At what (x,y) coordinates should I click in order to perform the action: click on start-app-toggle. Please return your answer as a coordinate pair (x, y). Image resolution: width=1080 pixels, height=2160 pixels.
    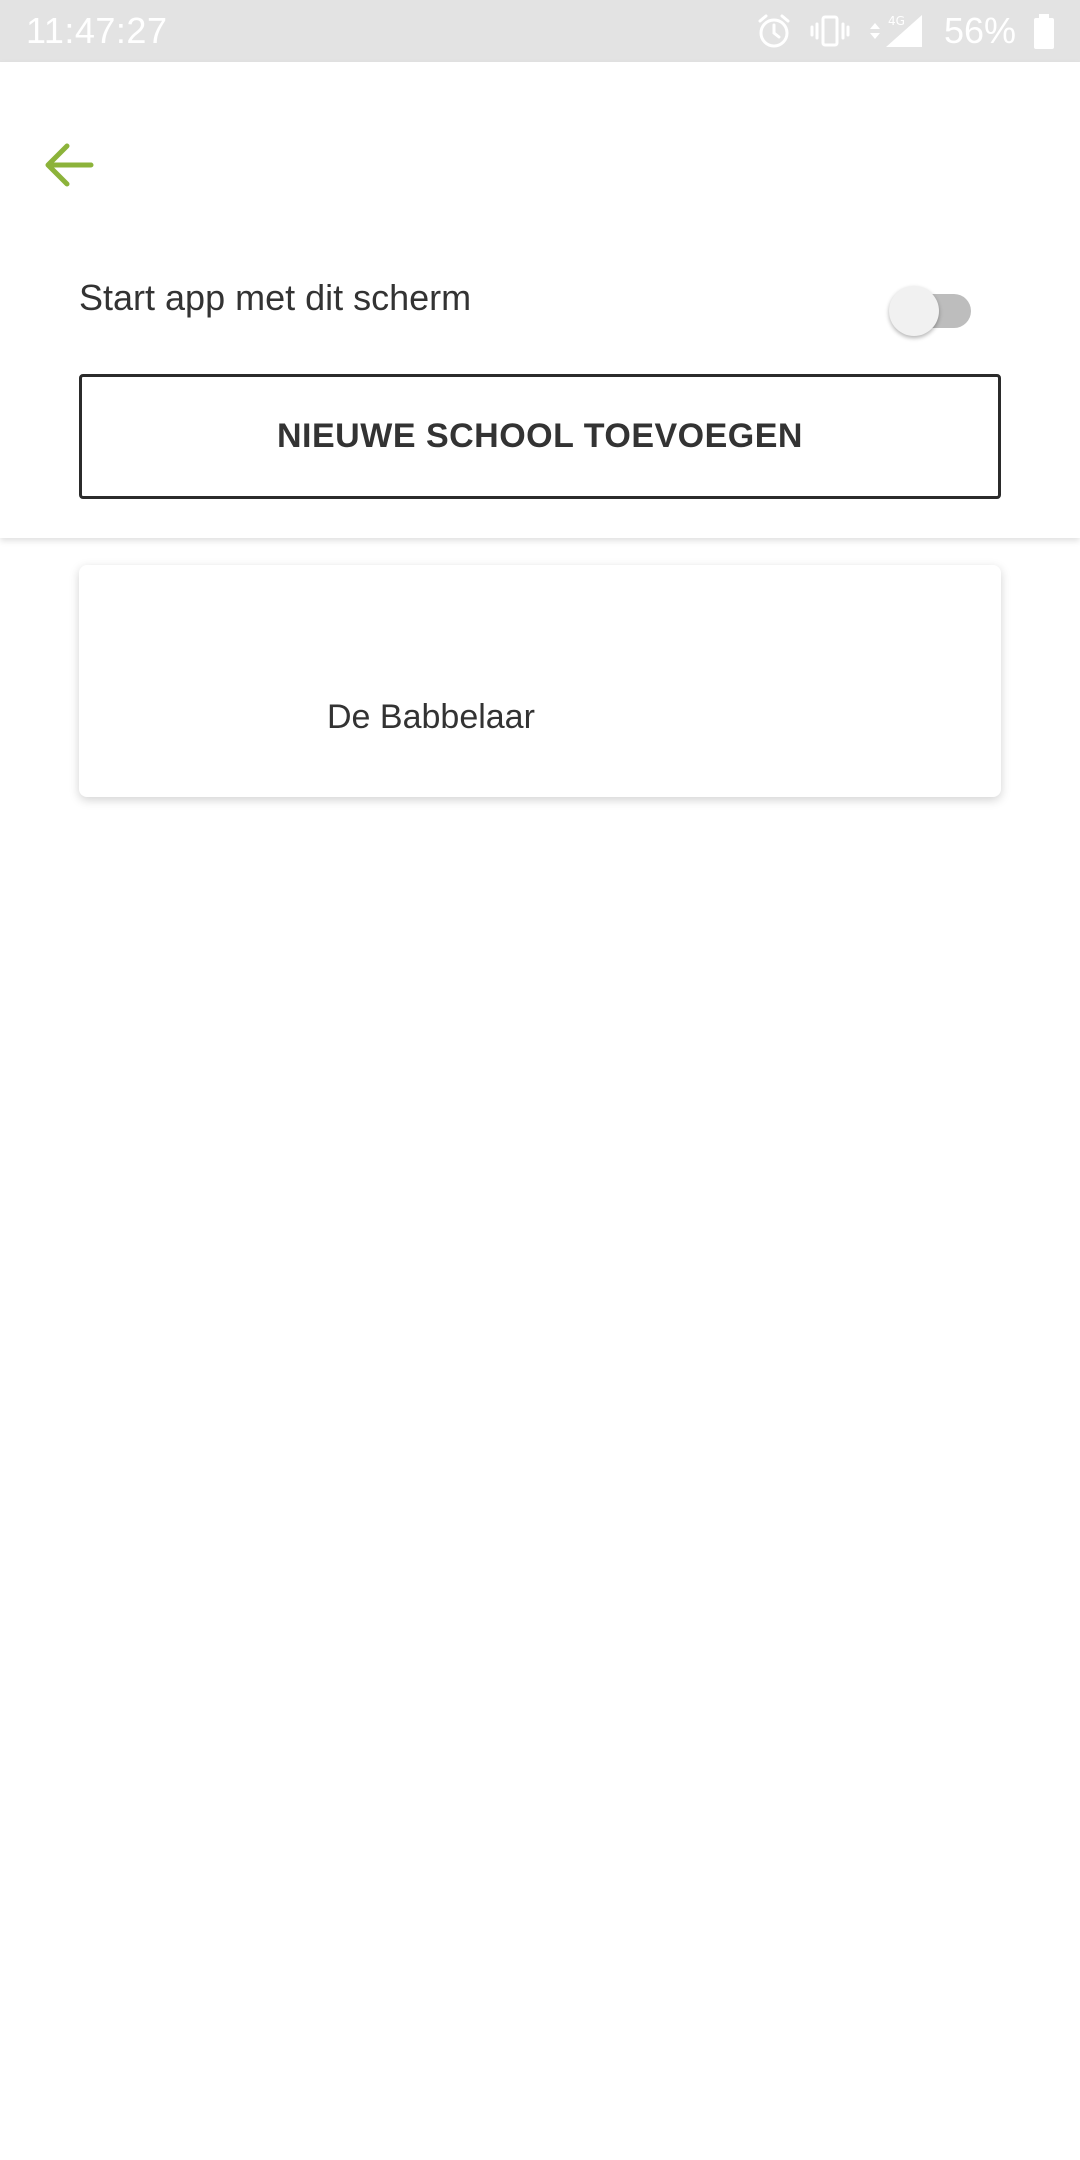
    Looking at the image, I should click on (934, 310).